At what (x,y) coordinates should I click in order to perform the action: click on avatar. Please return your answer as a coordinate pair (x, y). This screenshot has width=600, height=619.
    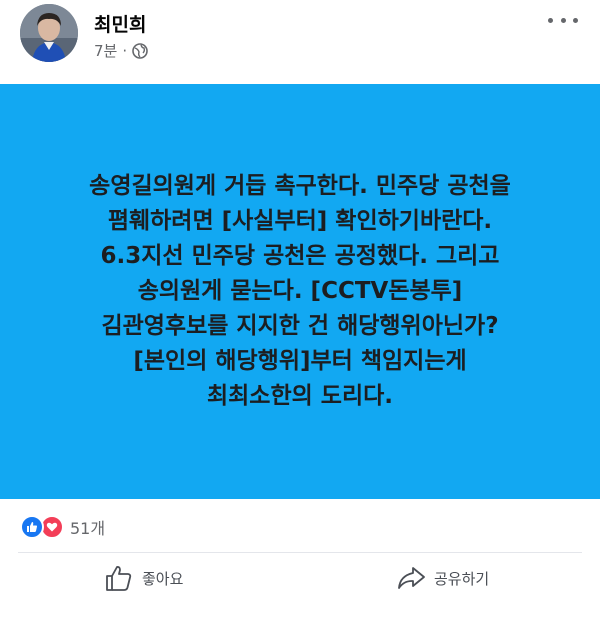
    Looking at the image, I should click on (49, 33).